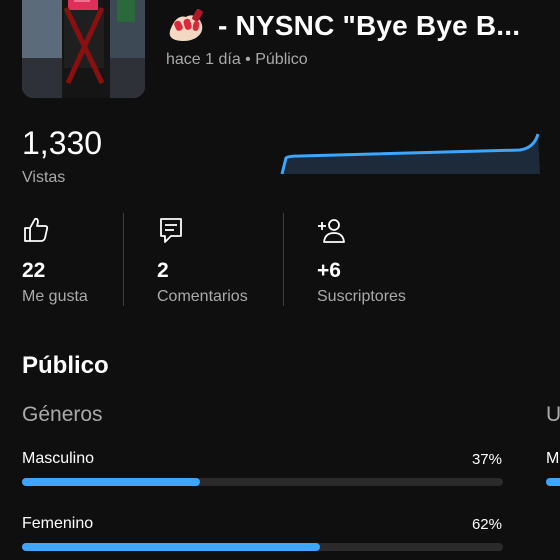 The image size is (560, 560). Describe the element at coordinates (83, 49) in the screenshot. I see `video-thumbnail` at that location.